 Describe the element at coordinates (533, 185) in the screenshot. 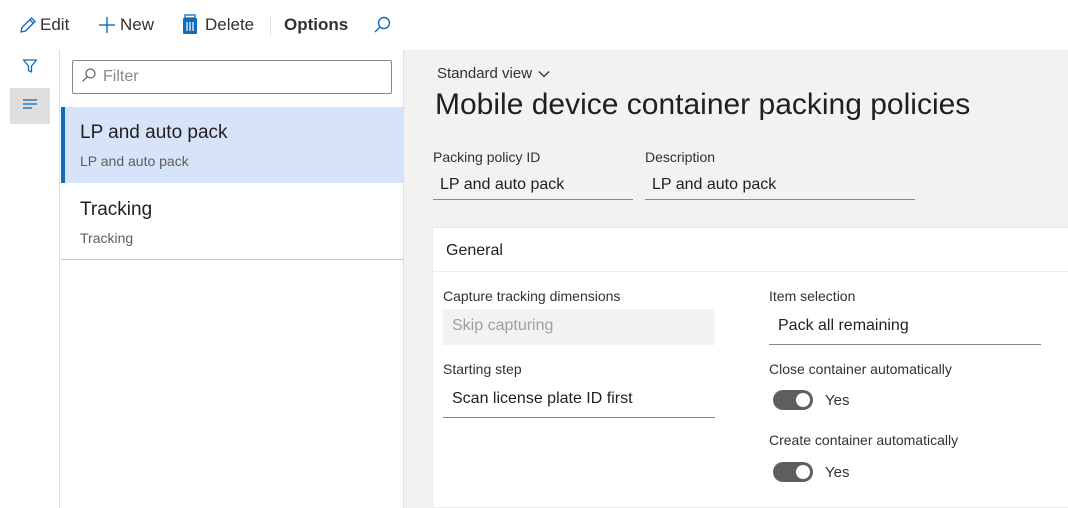

I see `policy-id-field: LP and auto pack` at that location.